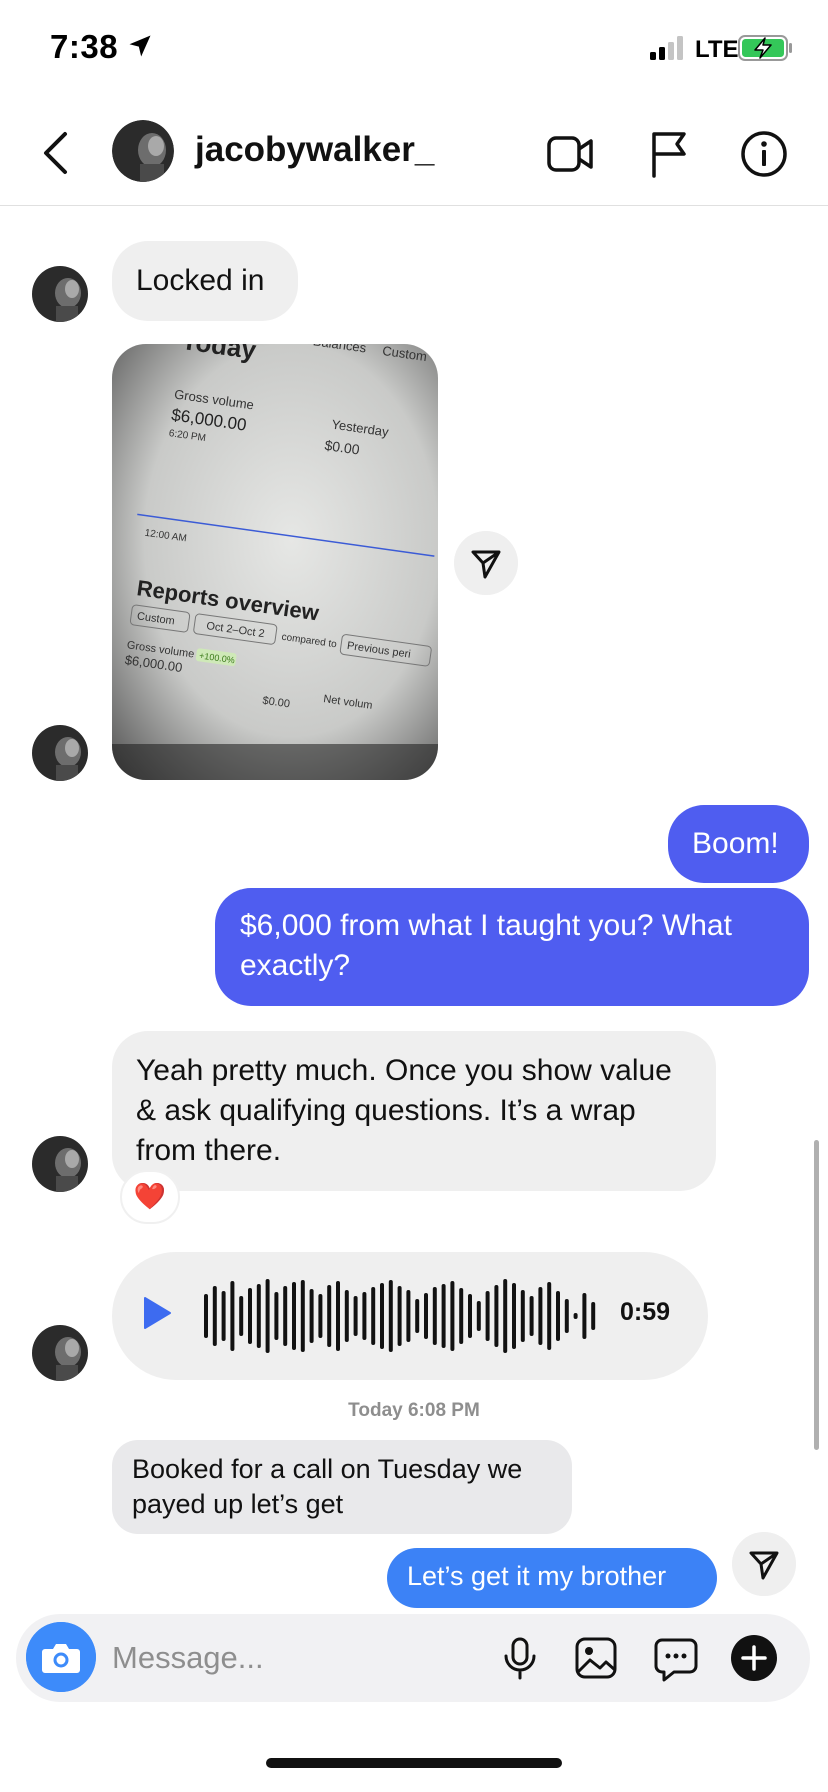 This screenshot has height=1792, width=828. I want to click on video-camera-icon, so click(571, 154).